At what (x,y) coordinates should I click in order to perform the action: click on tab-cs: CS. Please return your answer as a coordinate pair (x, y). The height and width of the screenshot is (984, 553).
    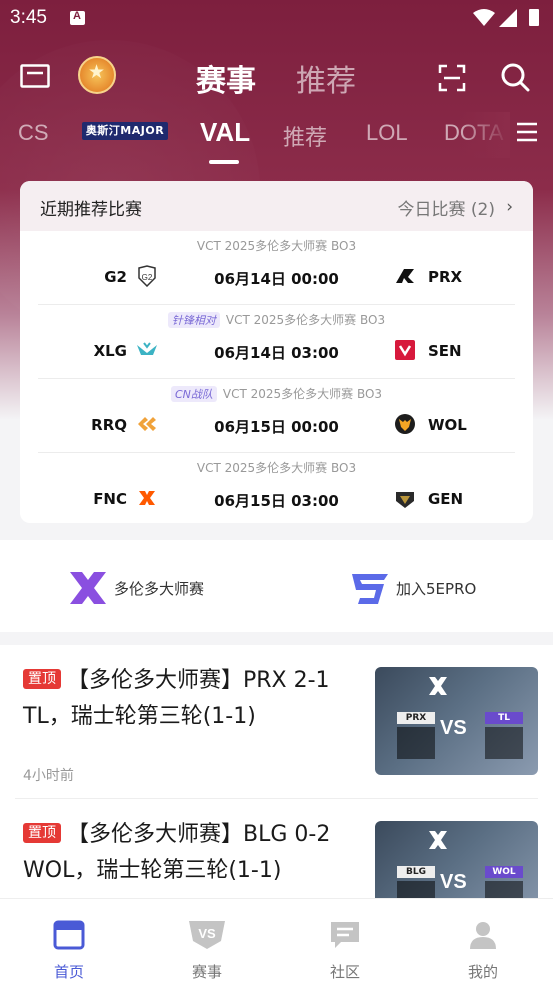
    Looking at the image, I should click on (33, 133).